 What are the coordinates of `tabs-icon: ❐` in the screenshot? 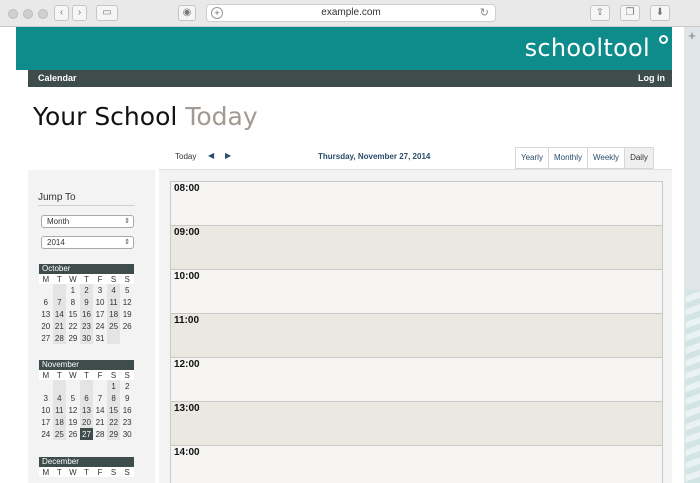 It's located at (630, 13).